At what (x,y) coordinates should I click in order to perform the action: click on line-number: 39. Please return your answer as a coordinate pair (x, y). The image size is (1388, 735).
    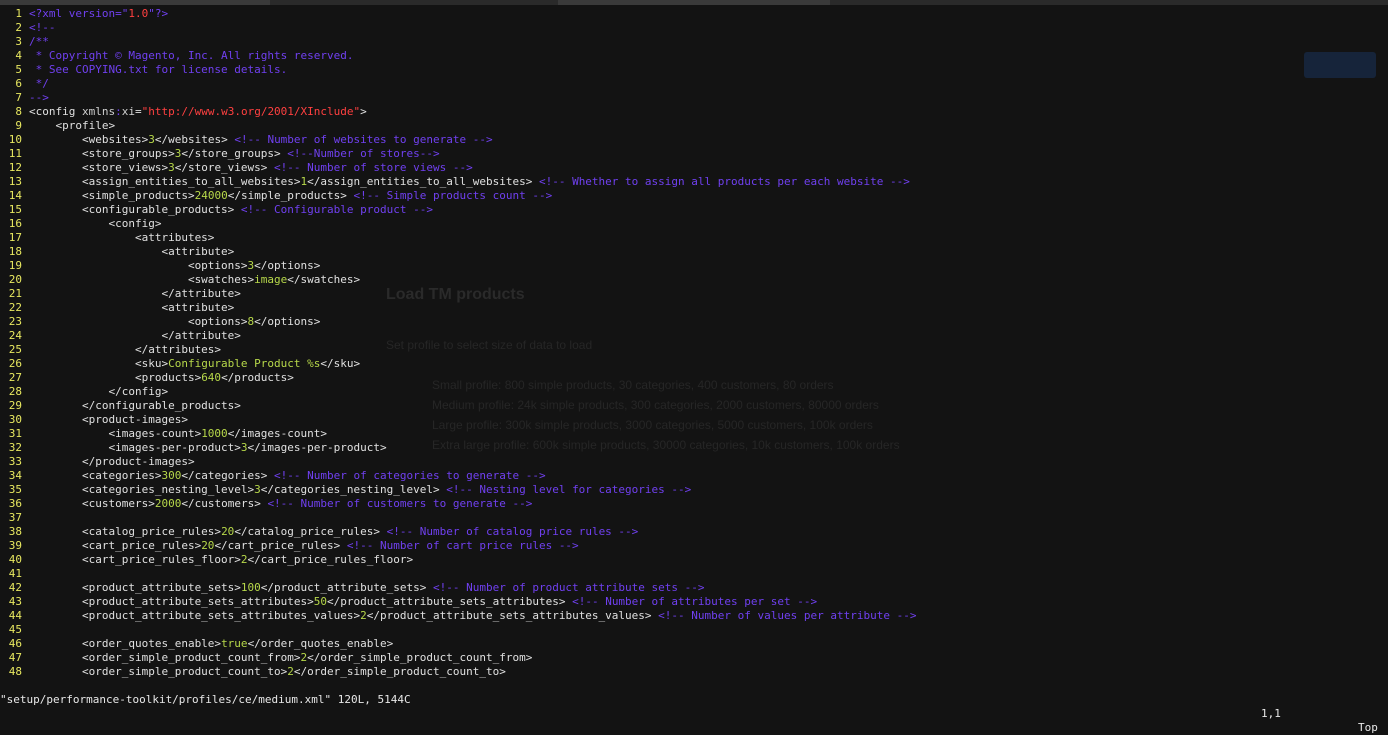
    Looking at the image, I should click on (15, 545).